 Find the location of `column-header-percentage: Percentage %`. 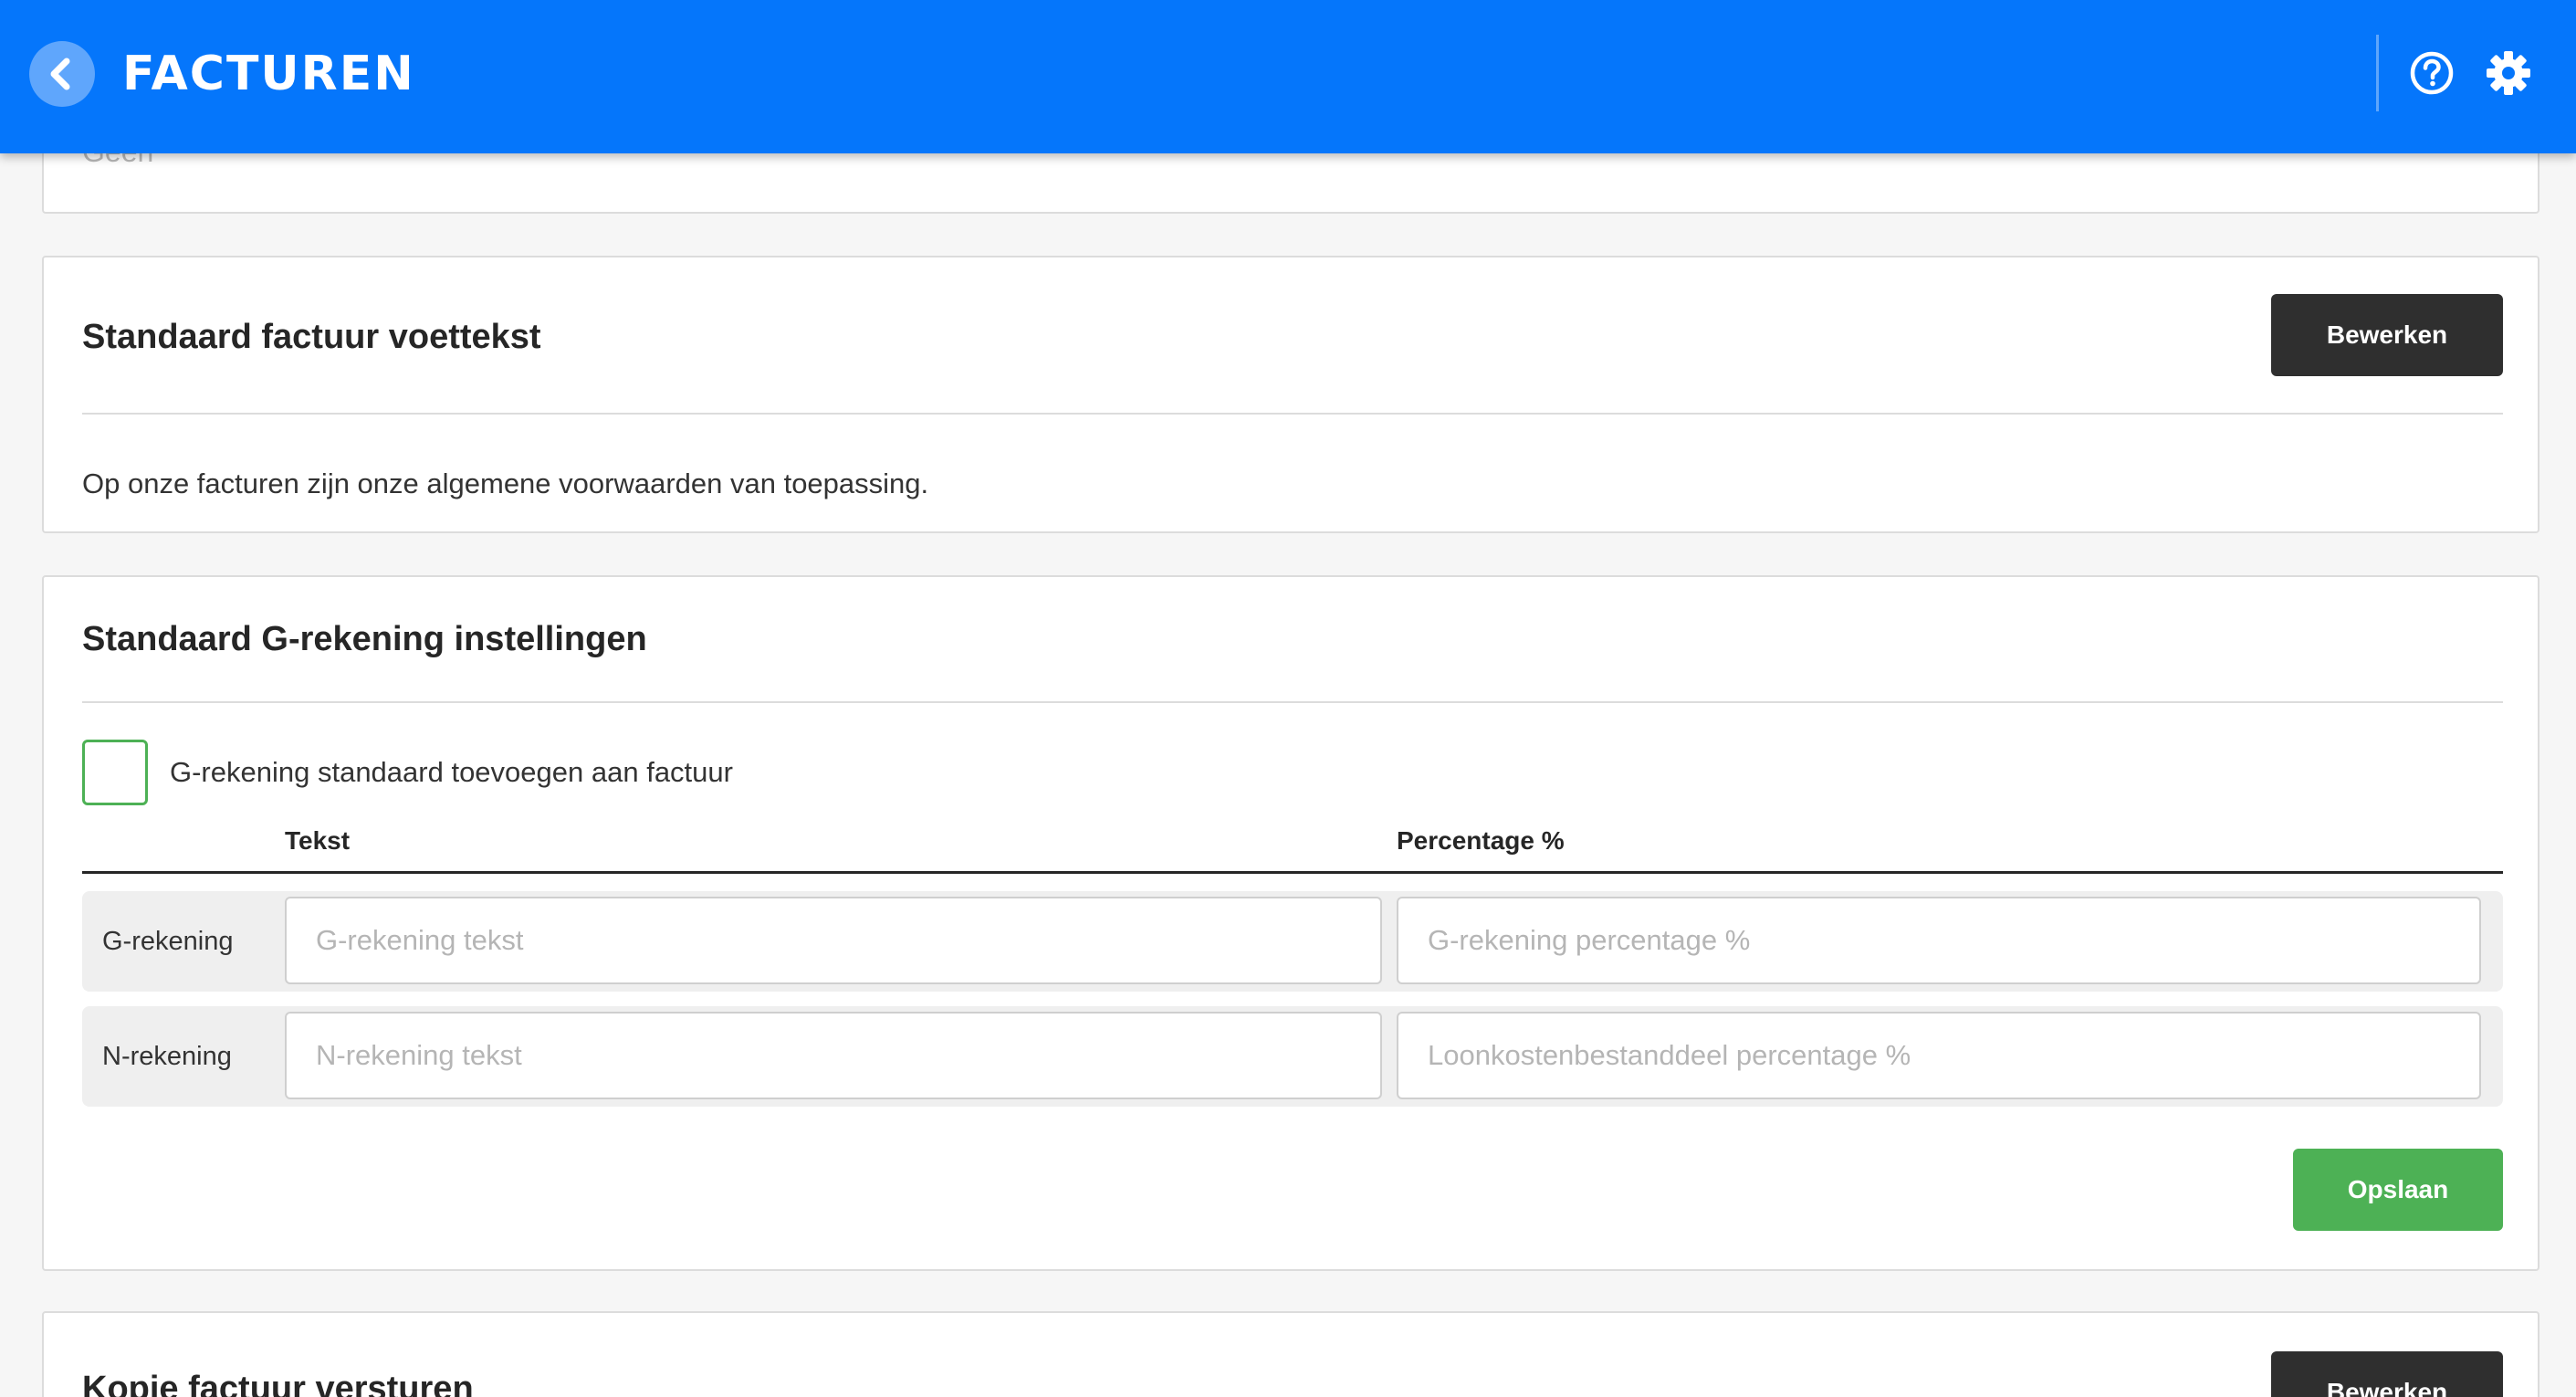

column-header-percentage: Percentage % is located at coordinates (1481, 840).